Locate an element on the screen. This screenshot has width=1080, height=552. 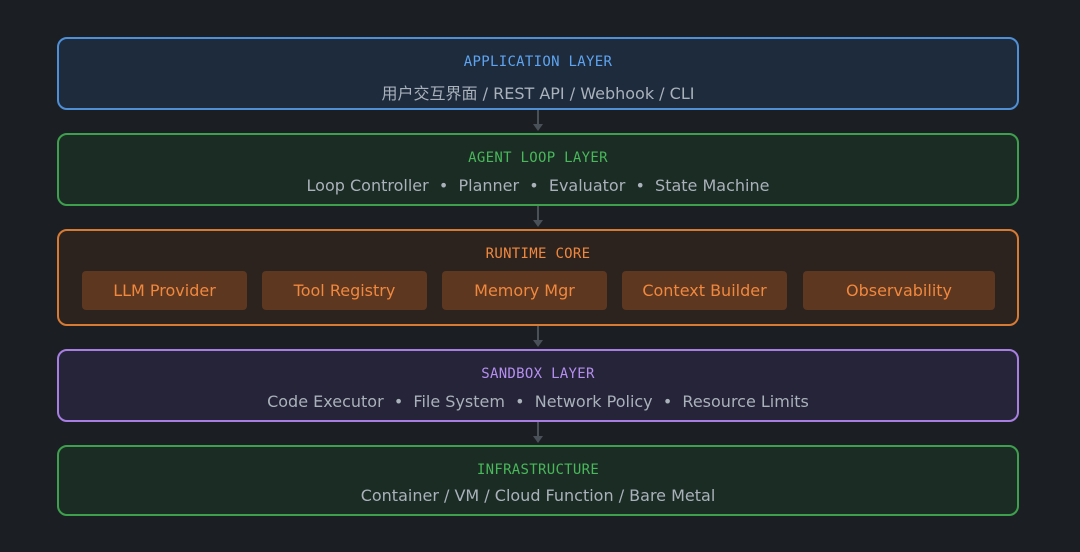
application-layer-title: APPLICATION LAYER is located at coordinates (538, 62).